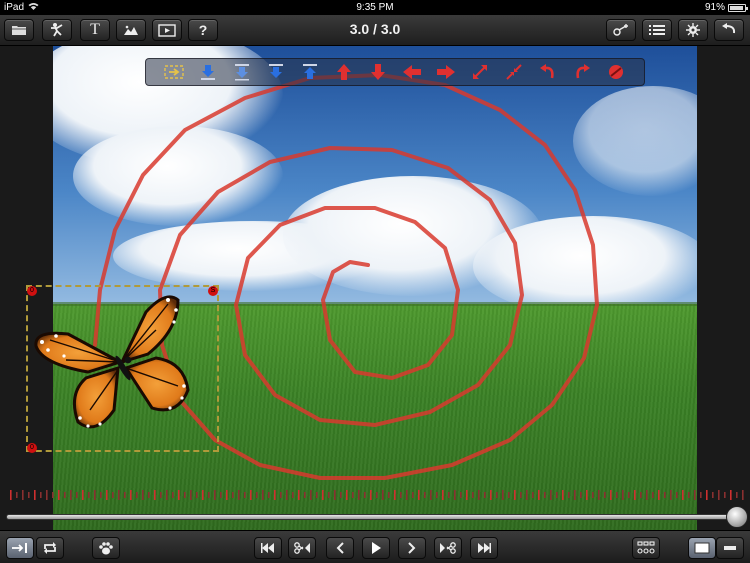  Describe the element at coordinates (736, 7) in the screenshot. I see `battery-fill` at that location.